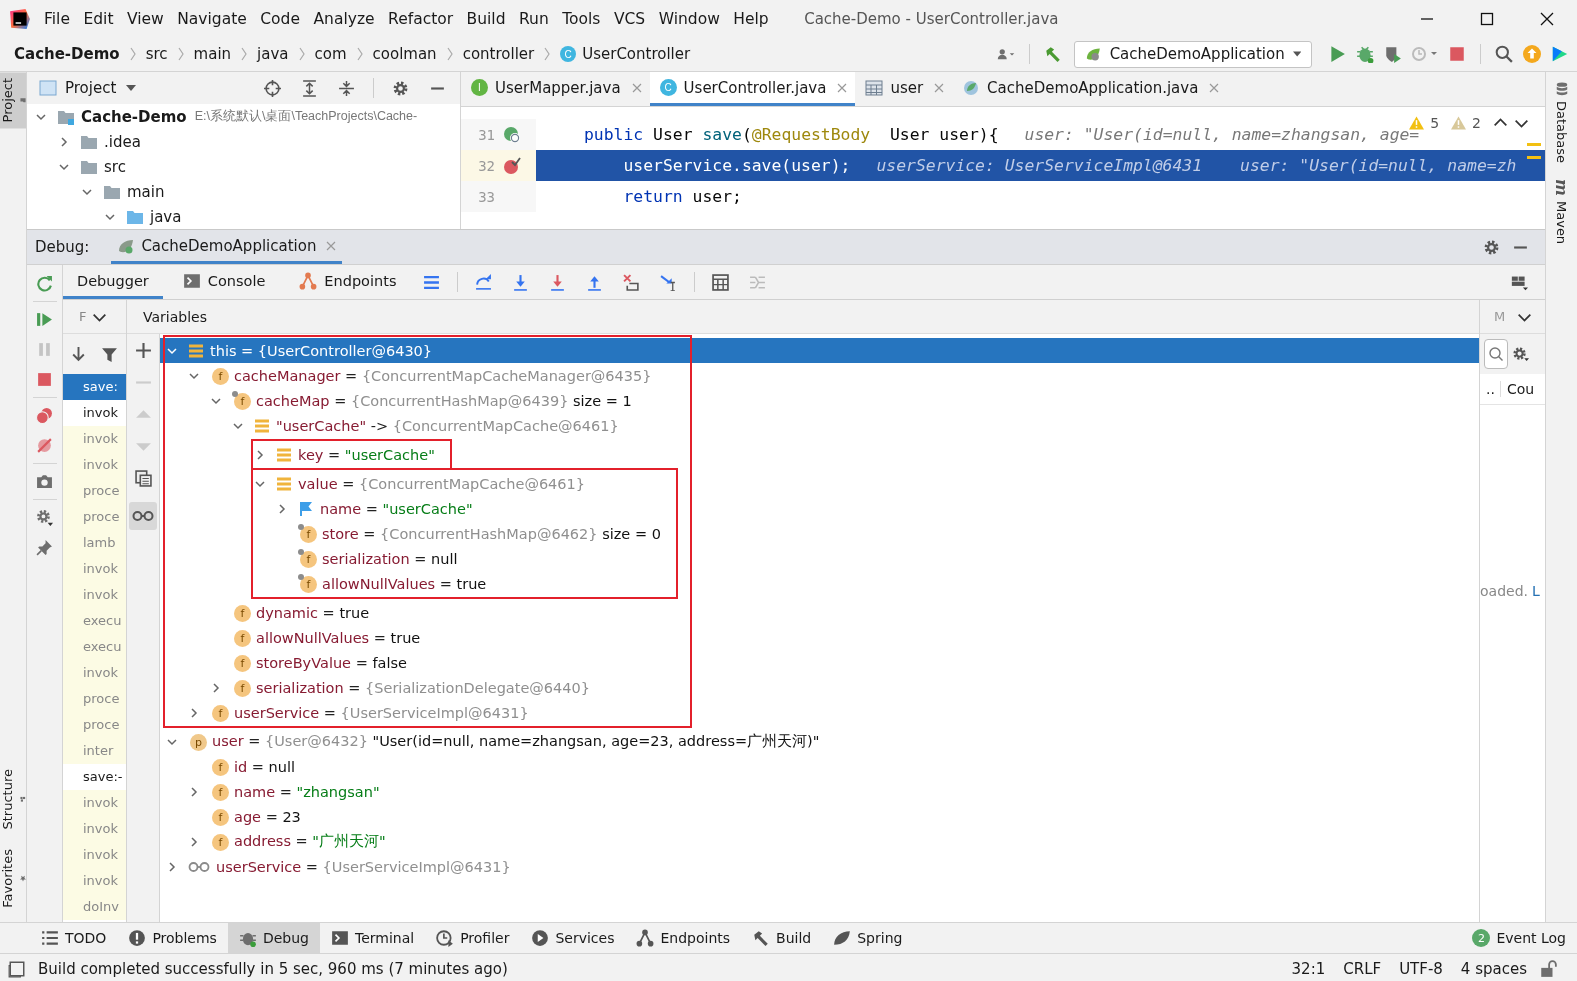 This screenshot has height=981, width=1577. I want to click on menu-item: Build, so click(486, 18).